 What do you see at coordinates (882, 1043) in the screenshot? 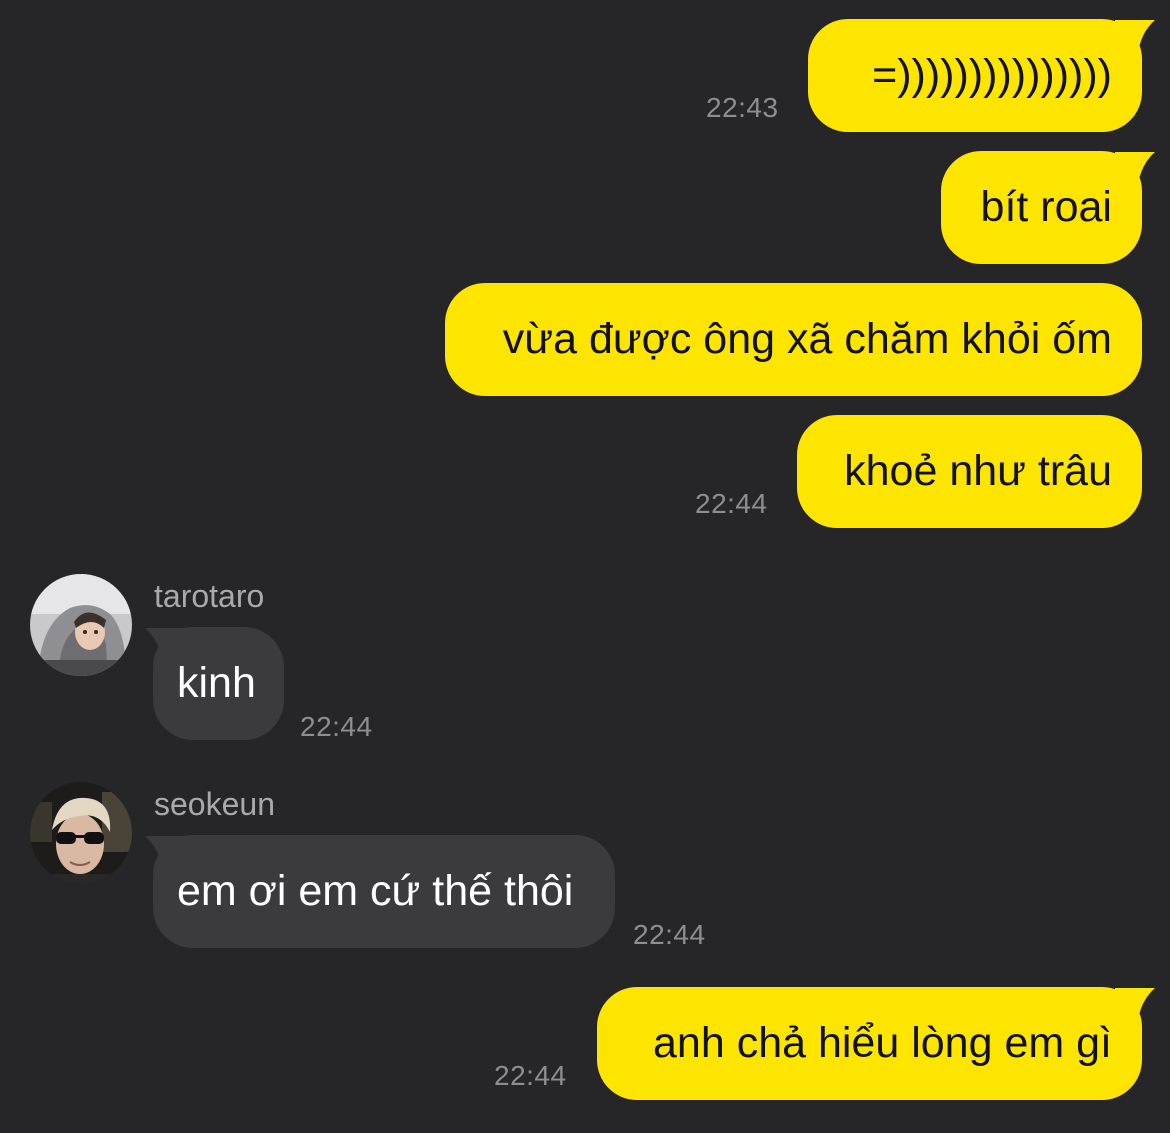
I see `message-text: anh chả hiểu lòng em gì` at bounding box center [882, 1043].